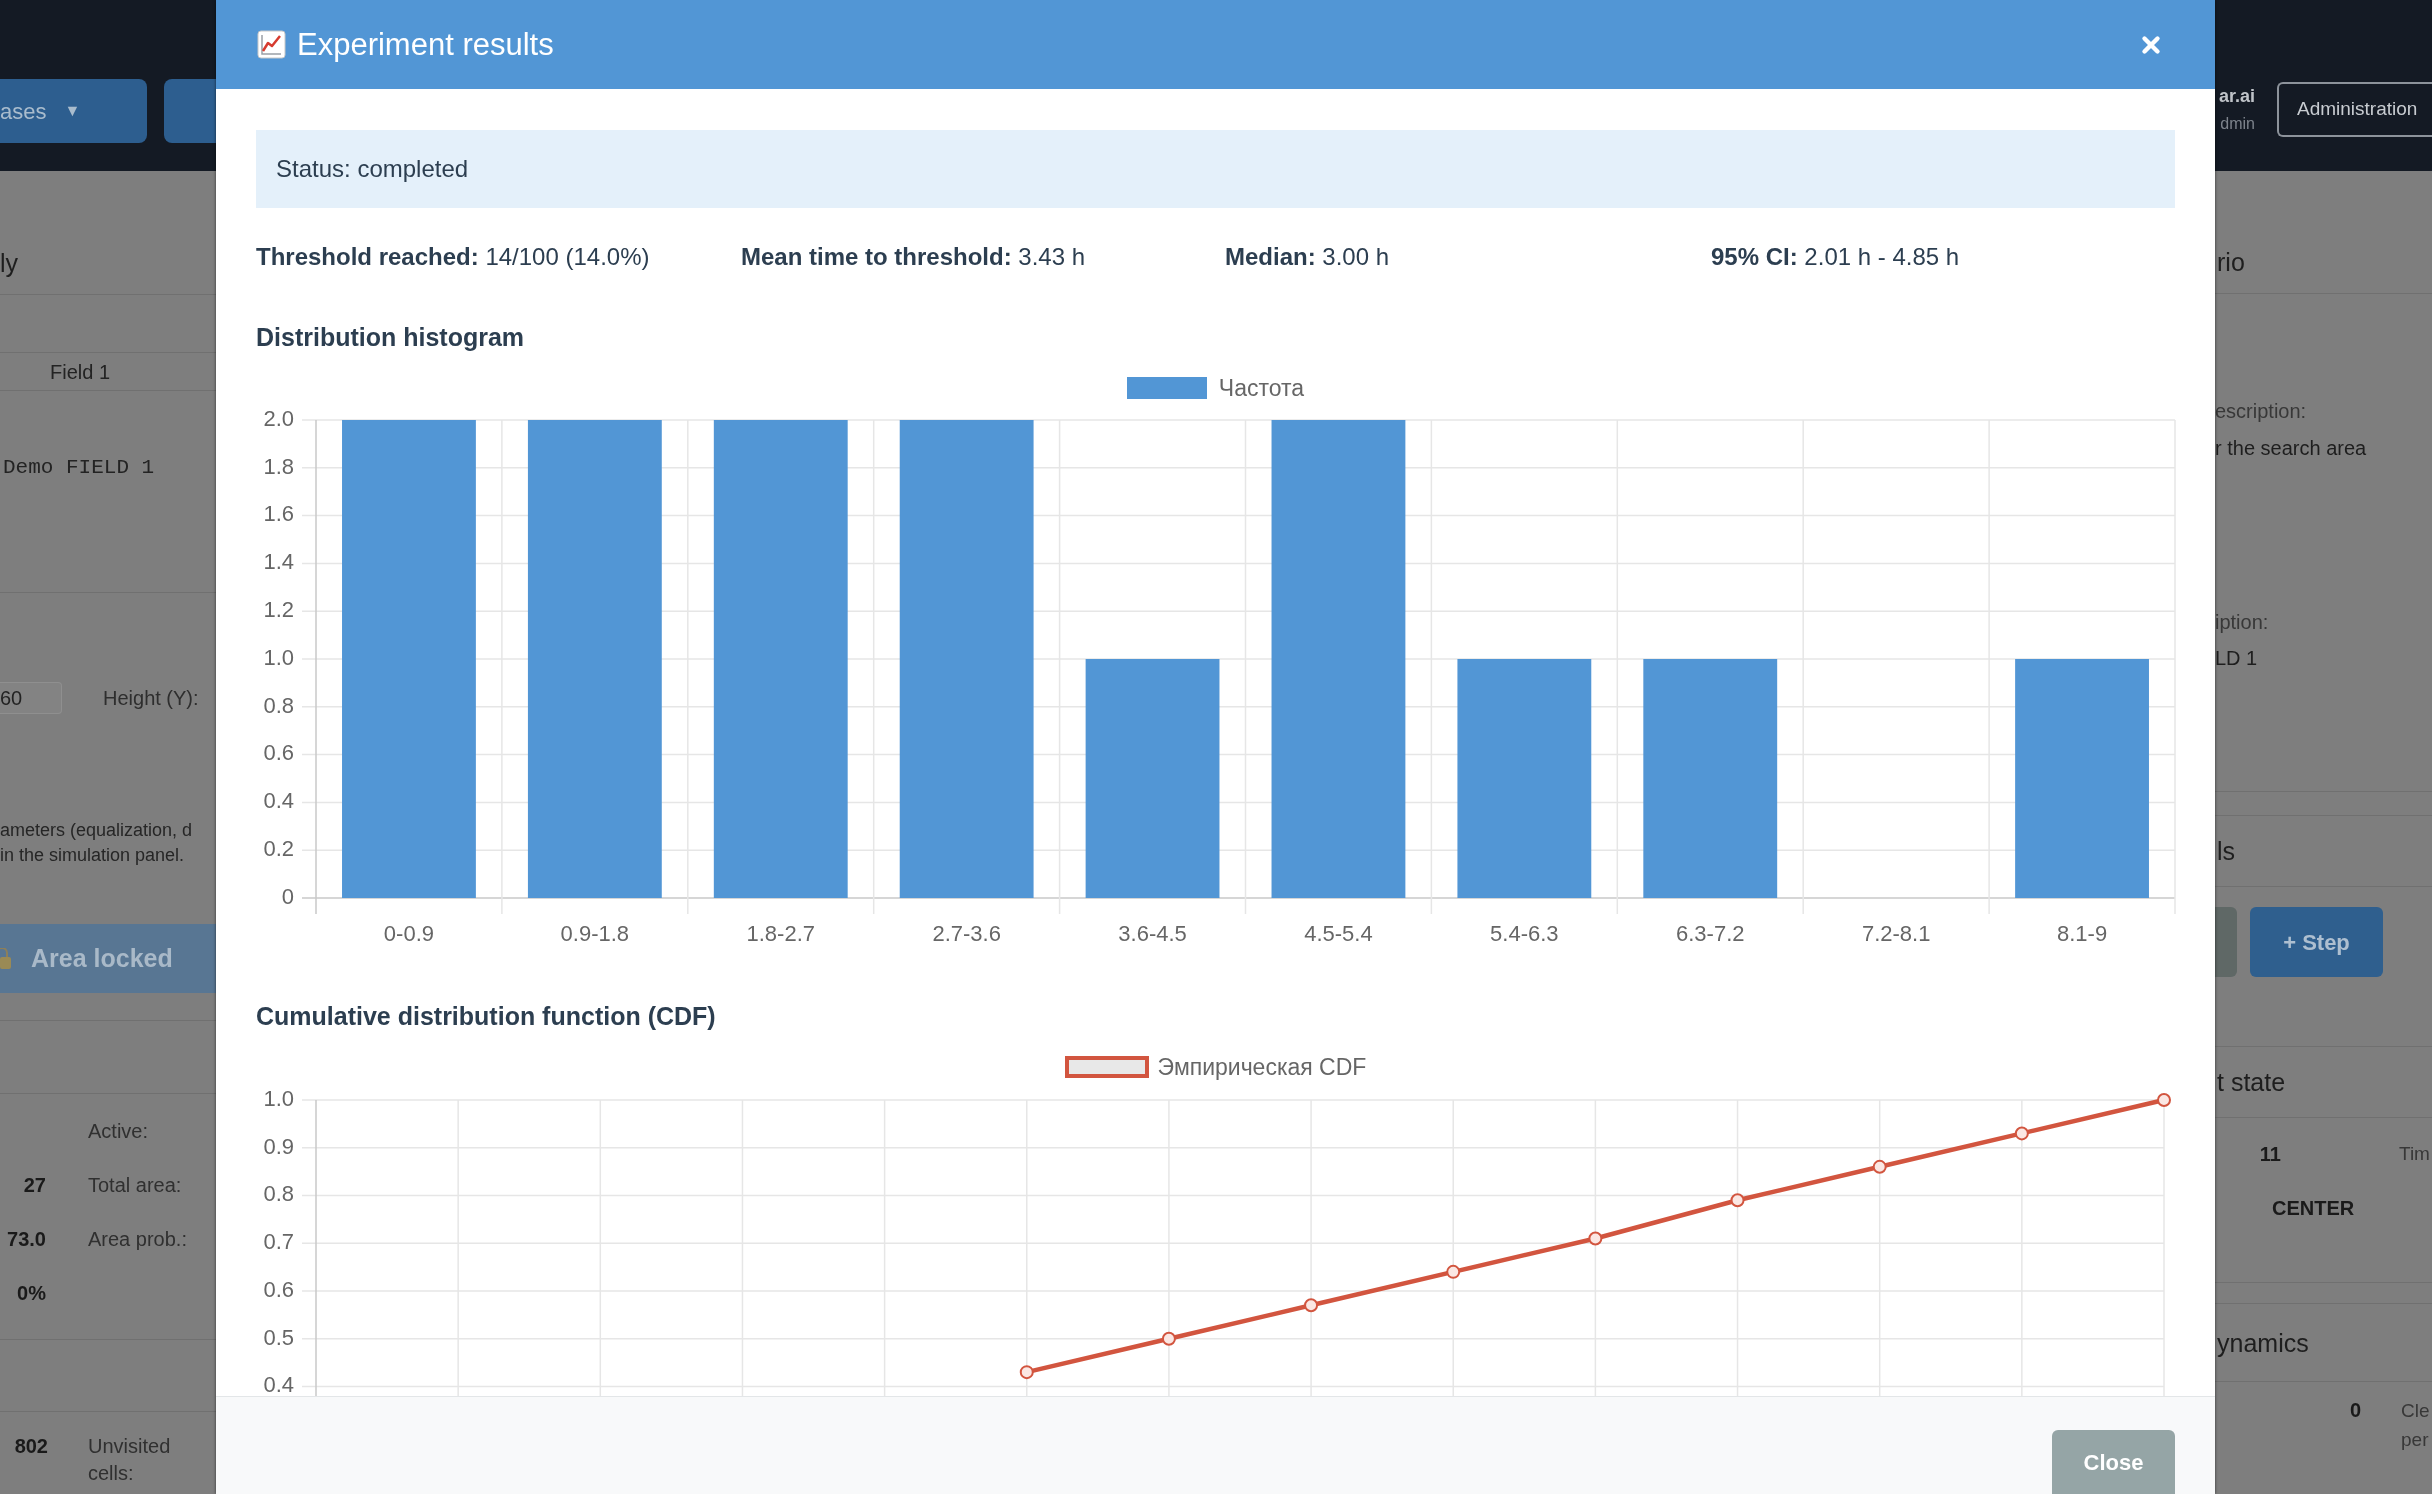 This screenshot has width=2432, height=1494. Describe the element at coordinates (2354, 109) in the screenshot. I see `admin-button: Administration` at that location.